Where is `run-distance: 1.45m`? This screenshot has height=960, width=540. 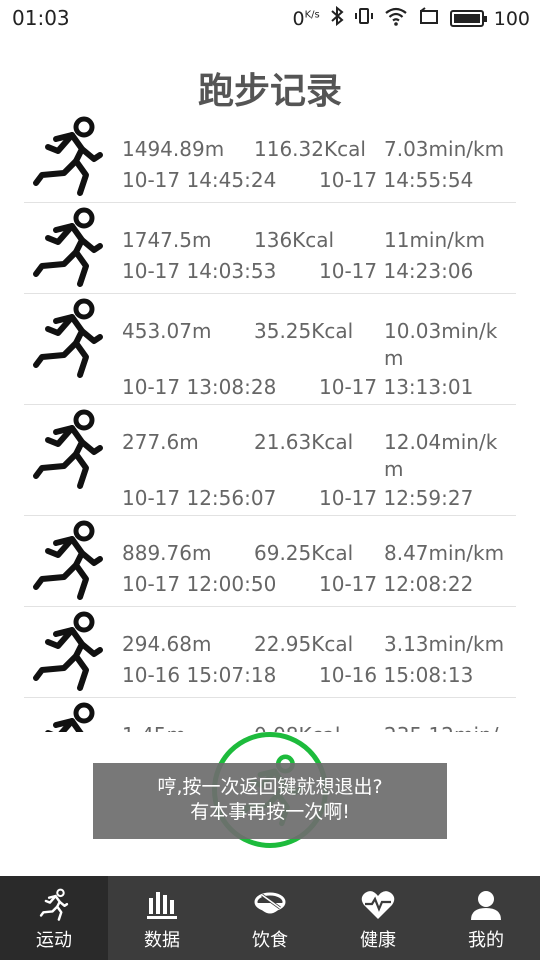 run-distance: 1.45m is located at coordinates (154, 727).